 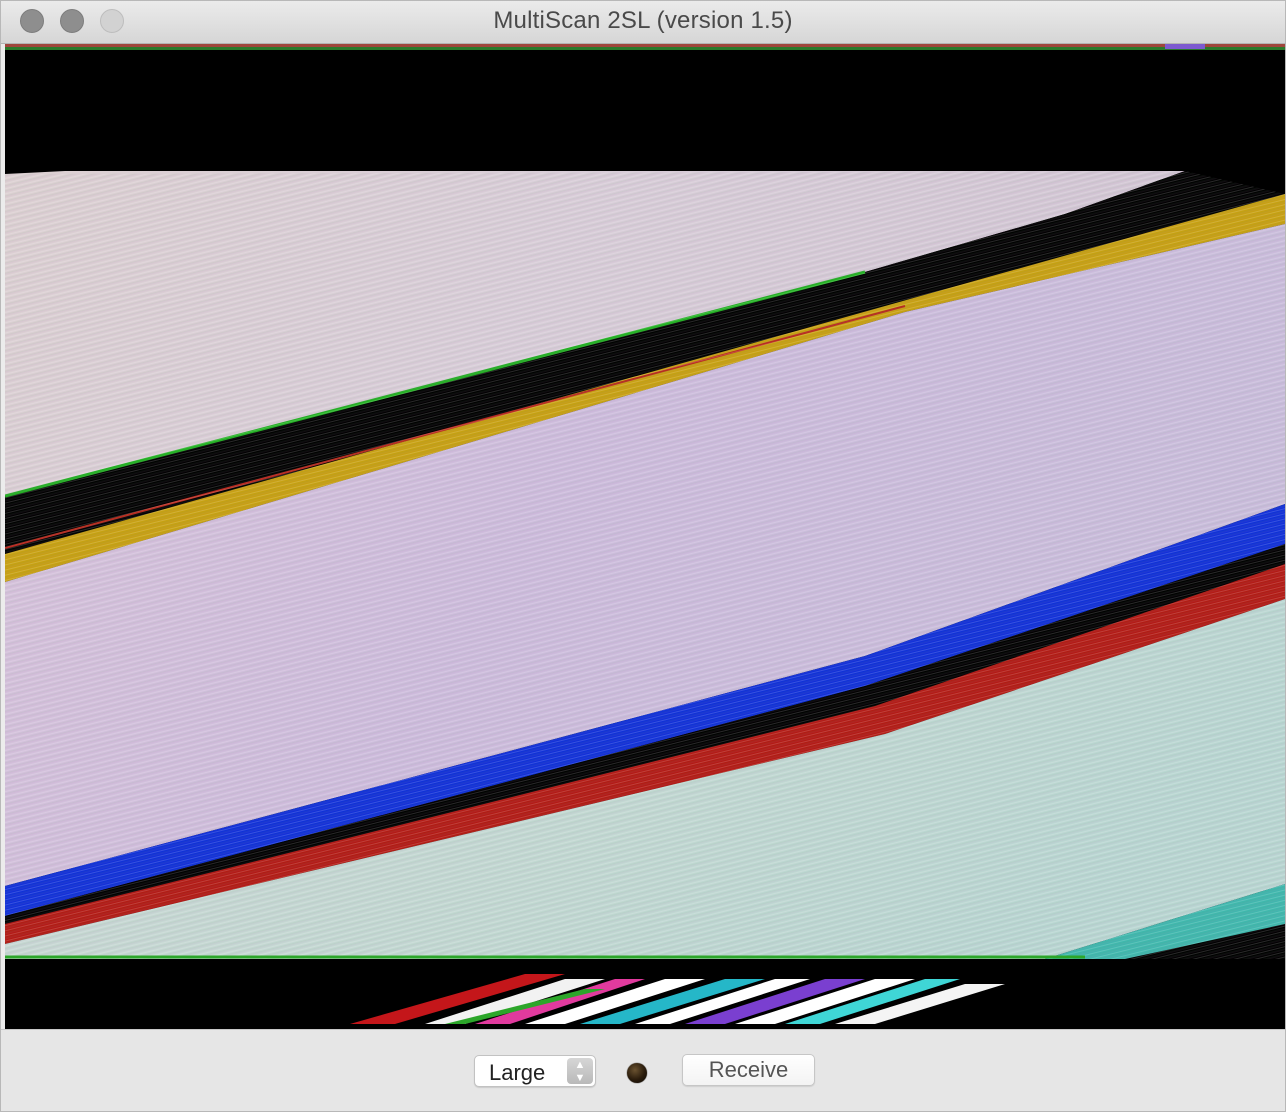 I want to click on receive-button: Receive, so click(x=748, y=1070).